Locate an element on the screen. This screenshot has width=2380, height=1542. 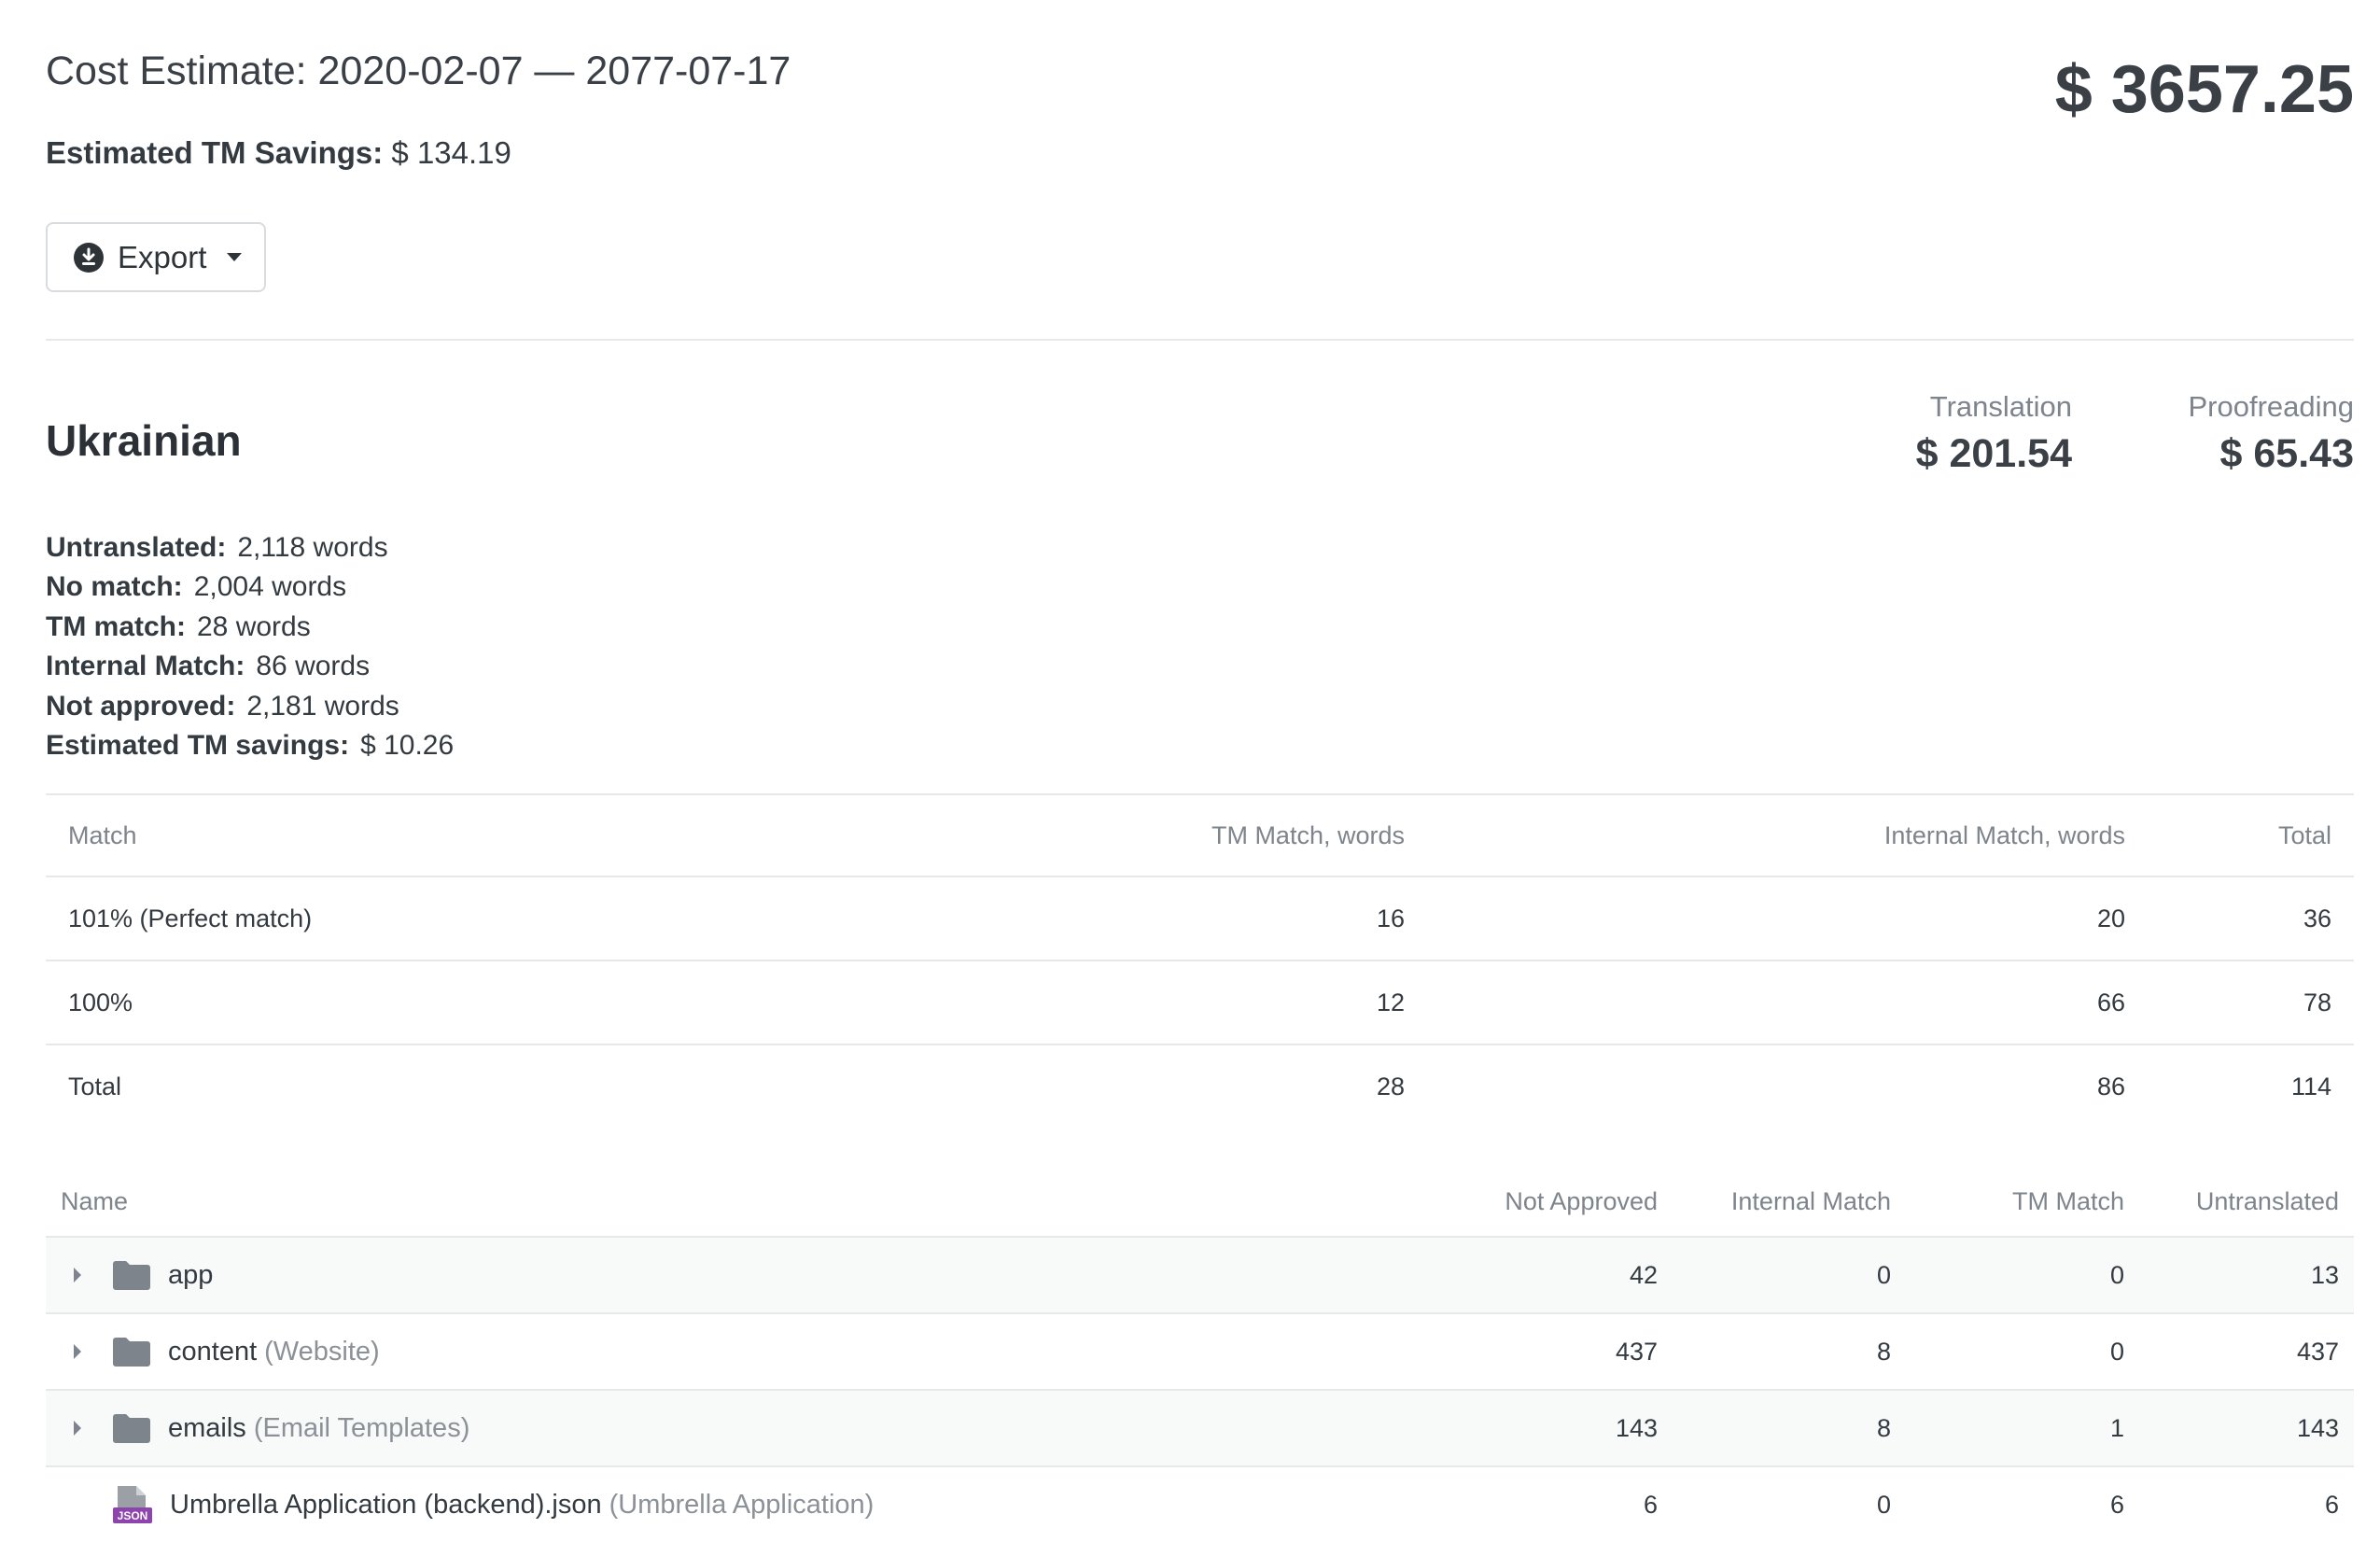
not-approved-count: 143 is located at coordinates (1636, 1427).